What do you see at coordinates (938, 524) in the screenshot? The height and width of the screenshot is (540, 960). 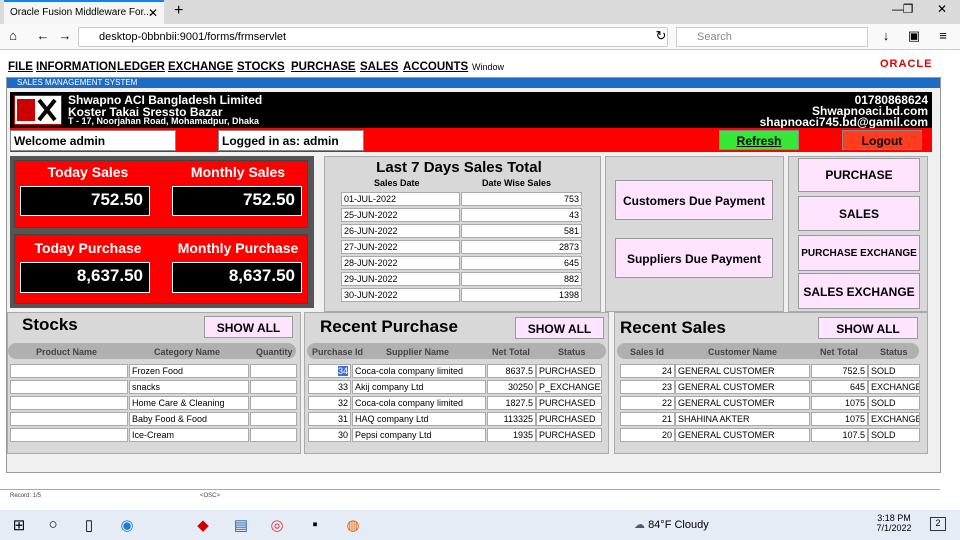 I see `notification-badge: 2` at bounding box center [938, 524].